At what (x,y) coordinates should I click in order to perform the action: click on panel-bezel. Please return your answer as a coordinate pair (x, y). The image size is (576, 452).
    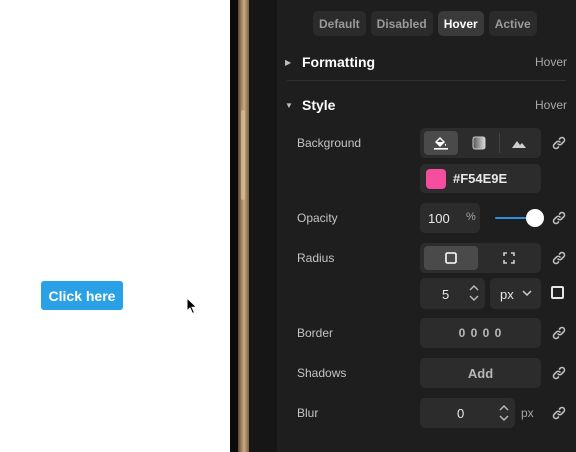
    Looking at the image, I should click on (263, 226).